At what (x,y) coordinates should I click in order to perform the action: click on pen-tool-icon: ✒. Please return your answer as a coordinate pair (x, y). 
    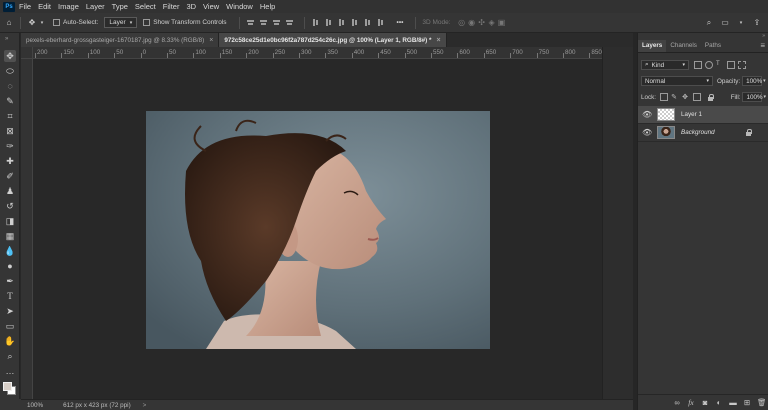
    Looking at the image, I should click on (10, 281).